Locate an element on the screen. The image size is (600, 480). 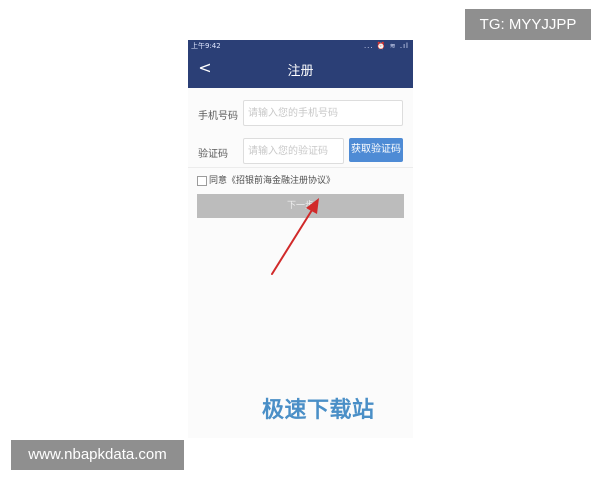
phone-label: 手机号码 is located at coordinates (218, 116).